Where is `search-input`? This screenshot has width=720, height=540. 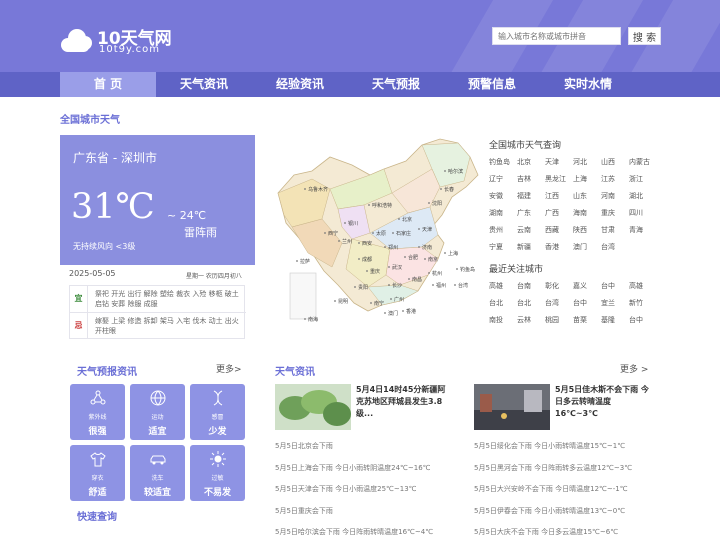
search-input is located at coordinates (556, 36).